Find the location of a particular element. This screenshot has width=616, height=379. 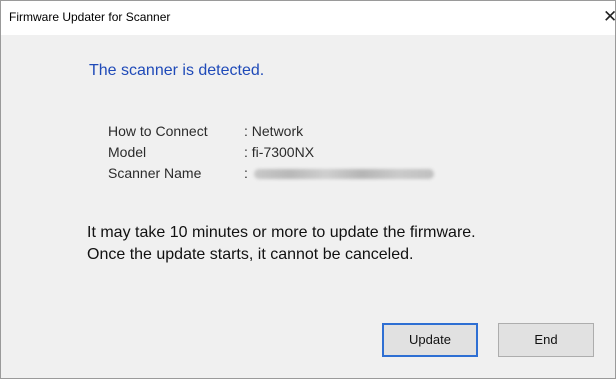

end-button: End is located at coordinates (546, 340).